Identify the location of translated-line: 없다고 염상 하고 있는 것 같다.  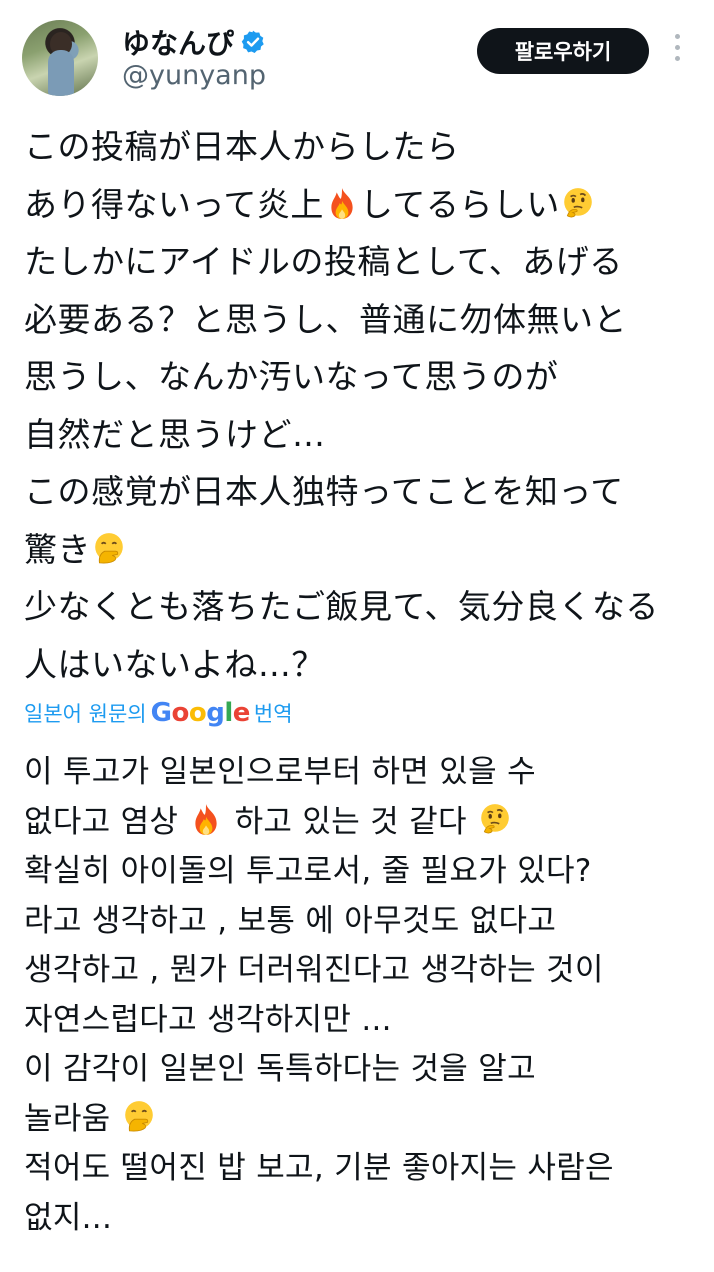
(364, 823).